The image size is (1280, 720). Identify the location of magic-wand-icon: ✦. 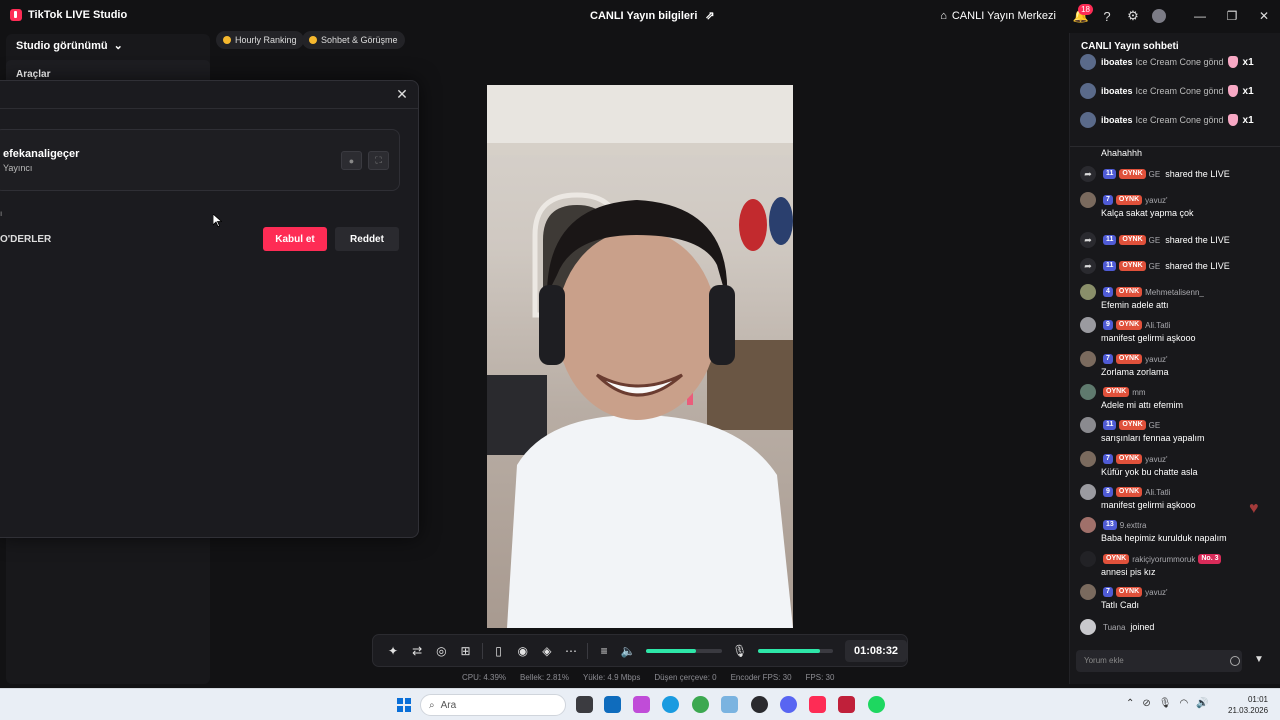
(393, 650).